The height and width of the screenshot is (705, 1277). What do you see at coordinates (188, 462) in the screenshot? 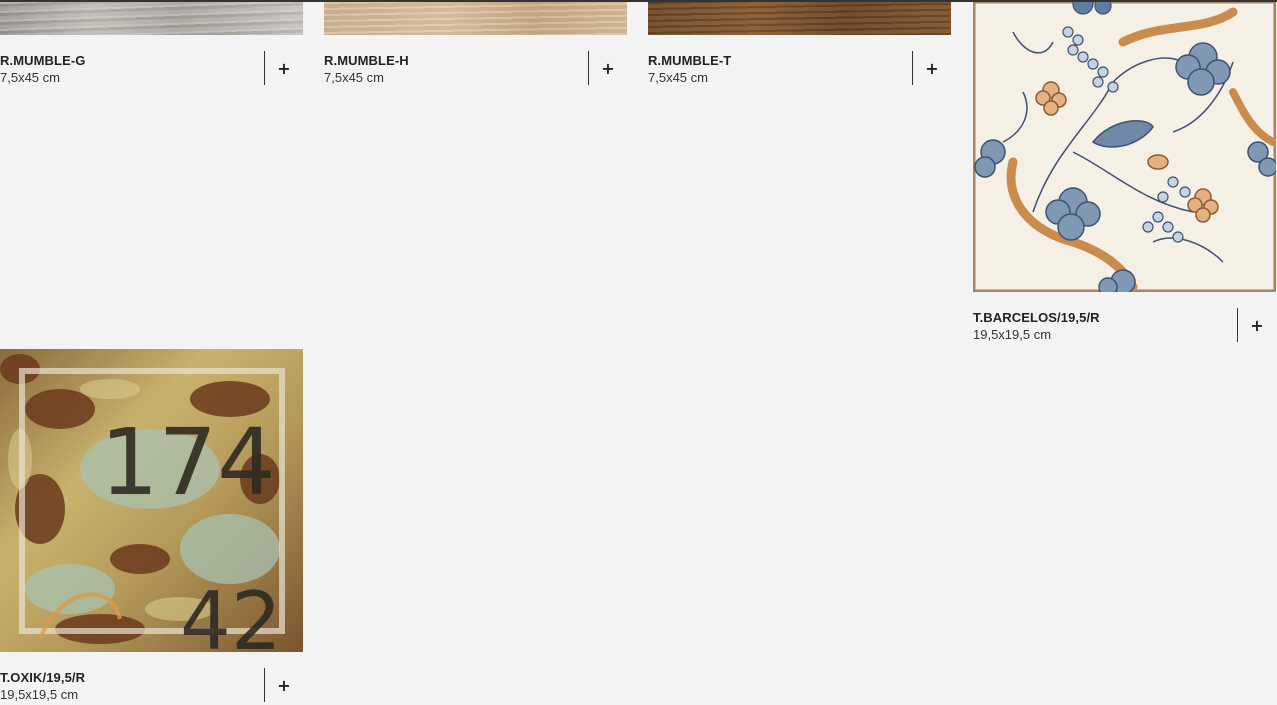
I see `svg-text: 174` at bounding box center [188, 462].